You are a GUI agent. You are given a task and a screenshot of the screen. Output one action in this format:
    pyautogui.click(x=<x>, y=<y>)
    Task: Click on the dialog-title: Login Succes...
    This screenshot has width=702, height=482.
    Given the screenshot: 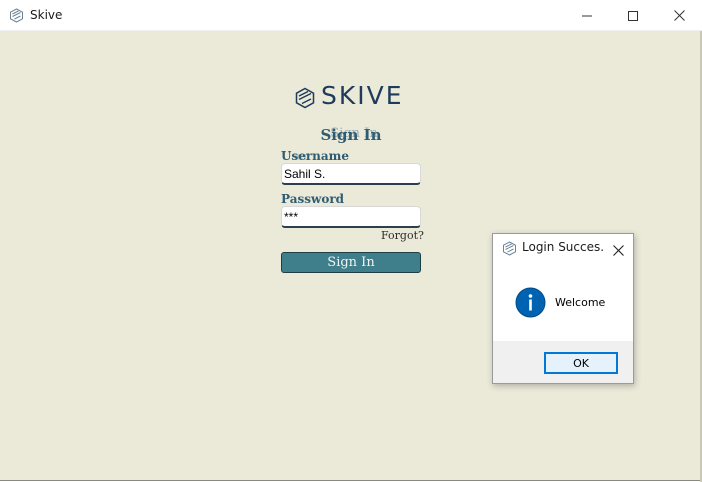 What is the action you would take?
    pyautogui.click(x=563, y=247)
    